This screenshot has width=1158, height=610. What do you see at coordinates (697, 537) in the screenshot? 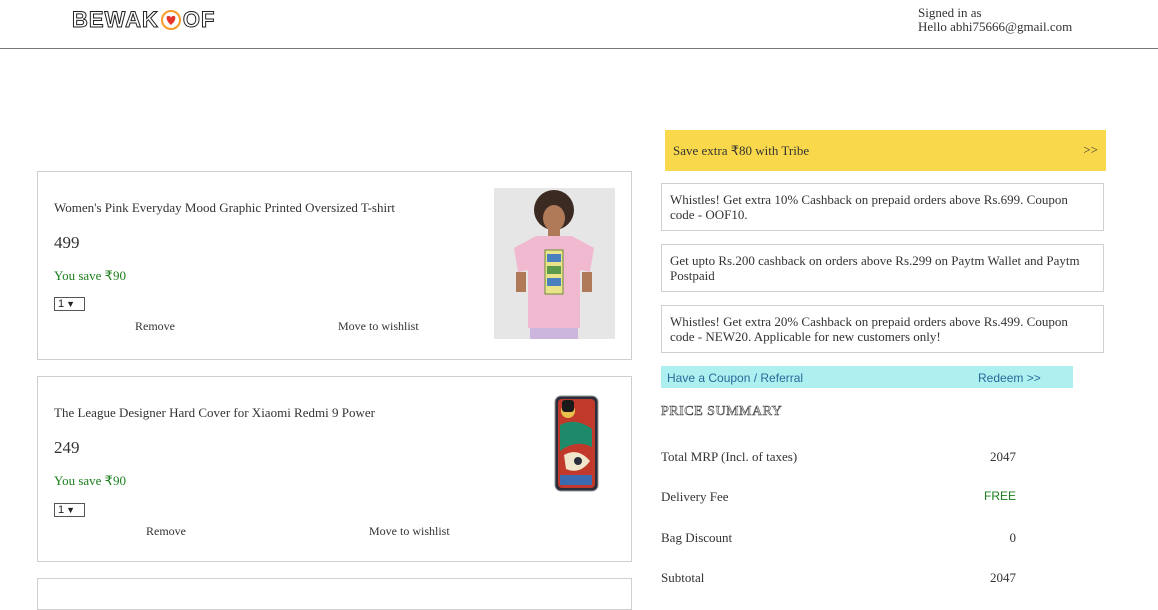
I see `bag-discount-label: Bag Discount` at bounding box center [697, 537].